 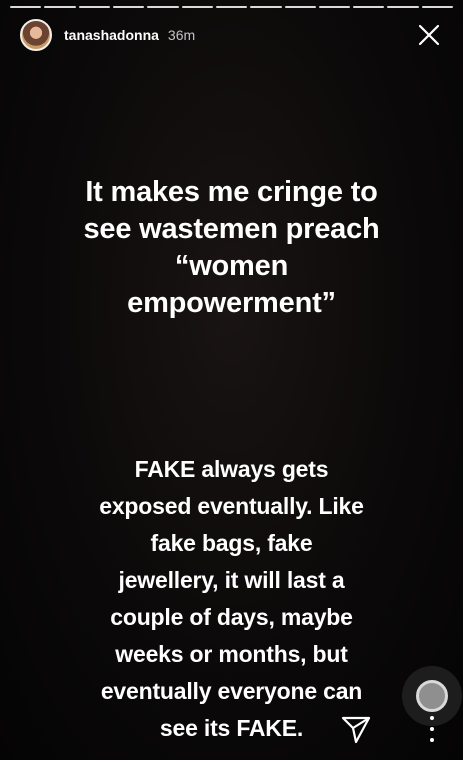 What do you see at coordinates (432, 696) in the screenshot?
I see `camera-button-inner` at bounding box center [432, 696].